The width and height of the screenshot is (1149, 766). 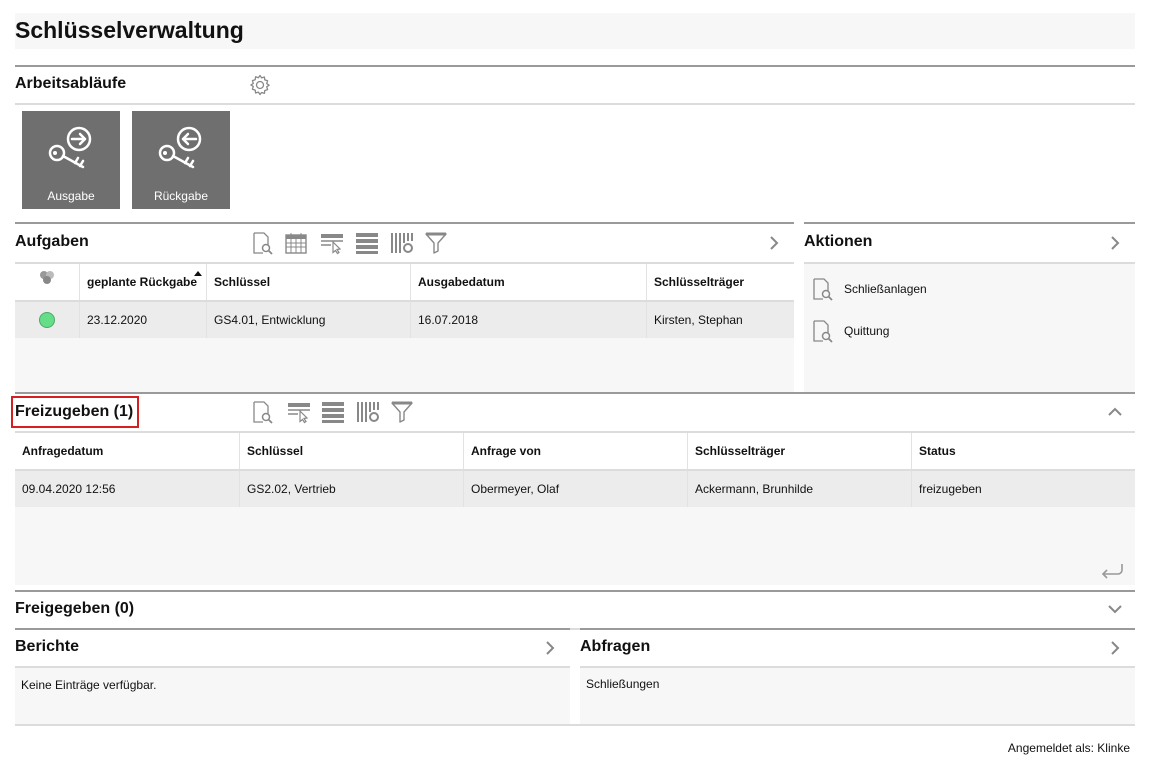 What do you see at coordinates (69, 489) in the screenshot?
I see `request-date-cell: 09.04.2020 12:56` at bounding box center [69, 489].